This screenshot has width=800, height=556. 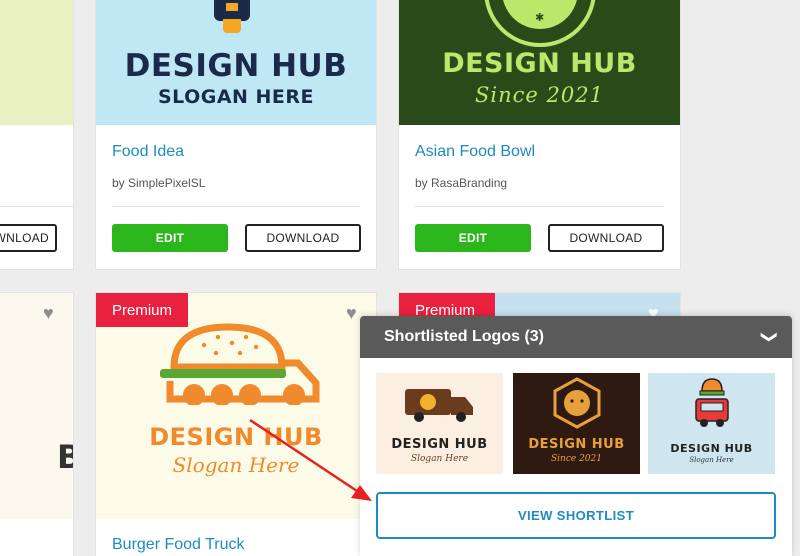 What do you see at coordinates (540, 23) in the screenshot?
I see `bowl-emblem-icon: ✱` at bounding box center [540, 23].